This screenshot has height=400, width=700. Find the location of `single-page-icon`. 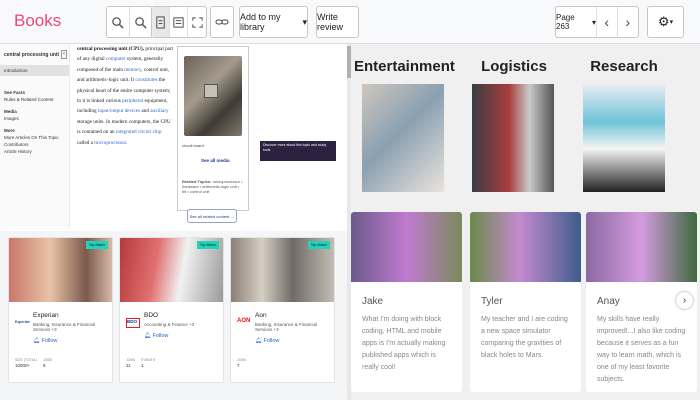

single-page-icon is located at coordinates (161, 22).